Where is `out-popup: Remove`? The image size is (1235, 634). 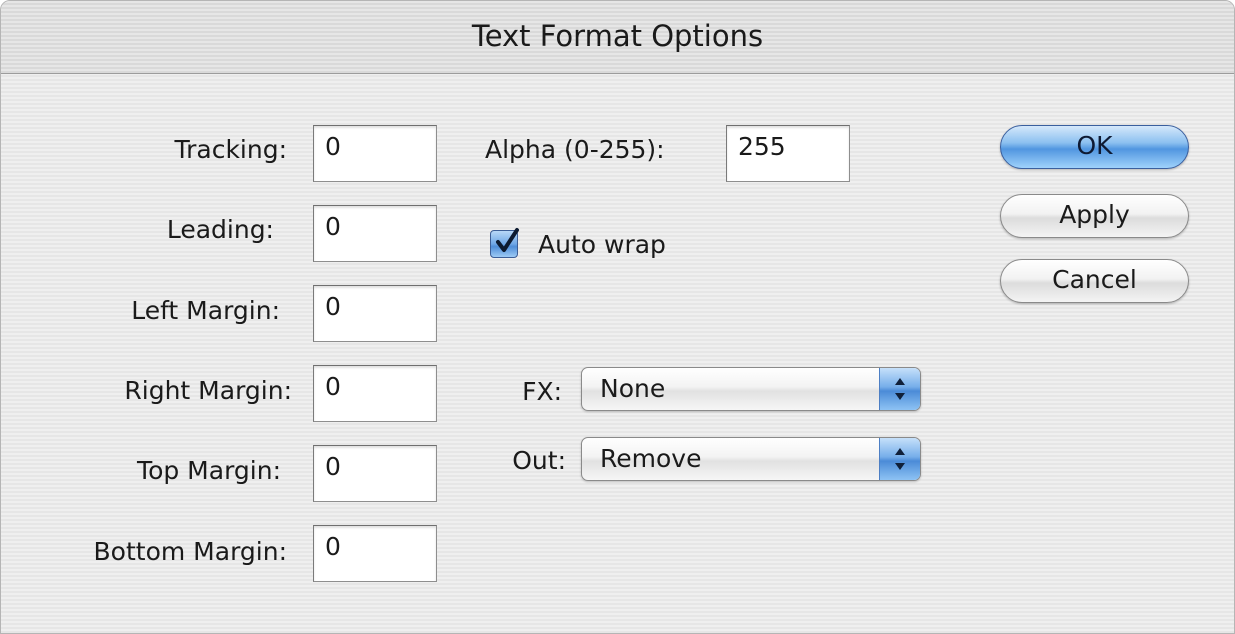
out-popup: Remove is located at coordinates (751, 459).